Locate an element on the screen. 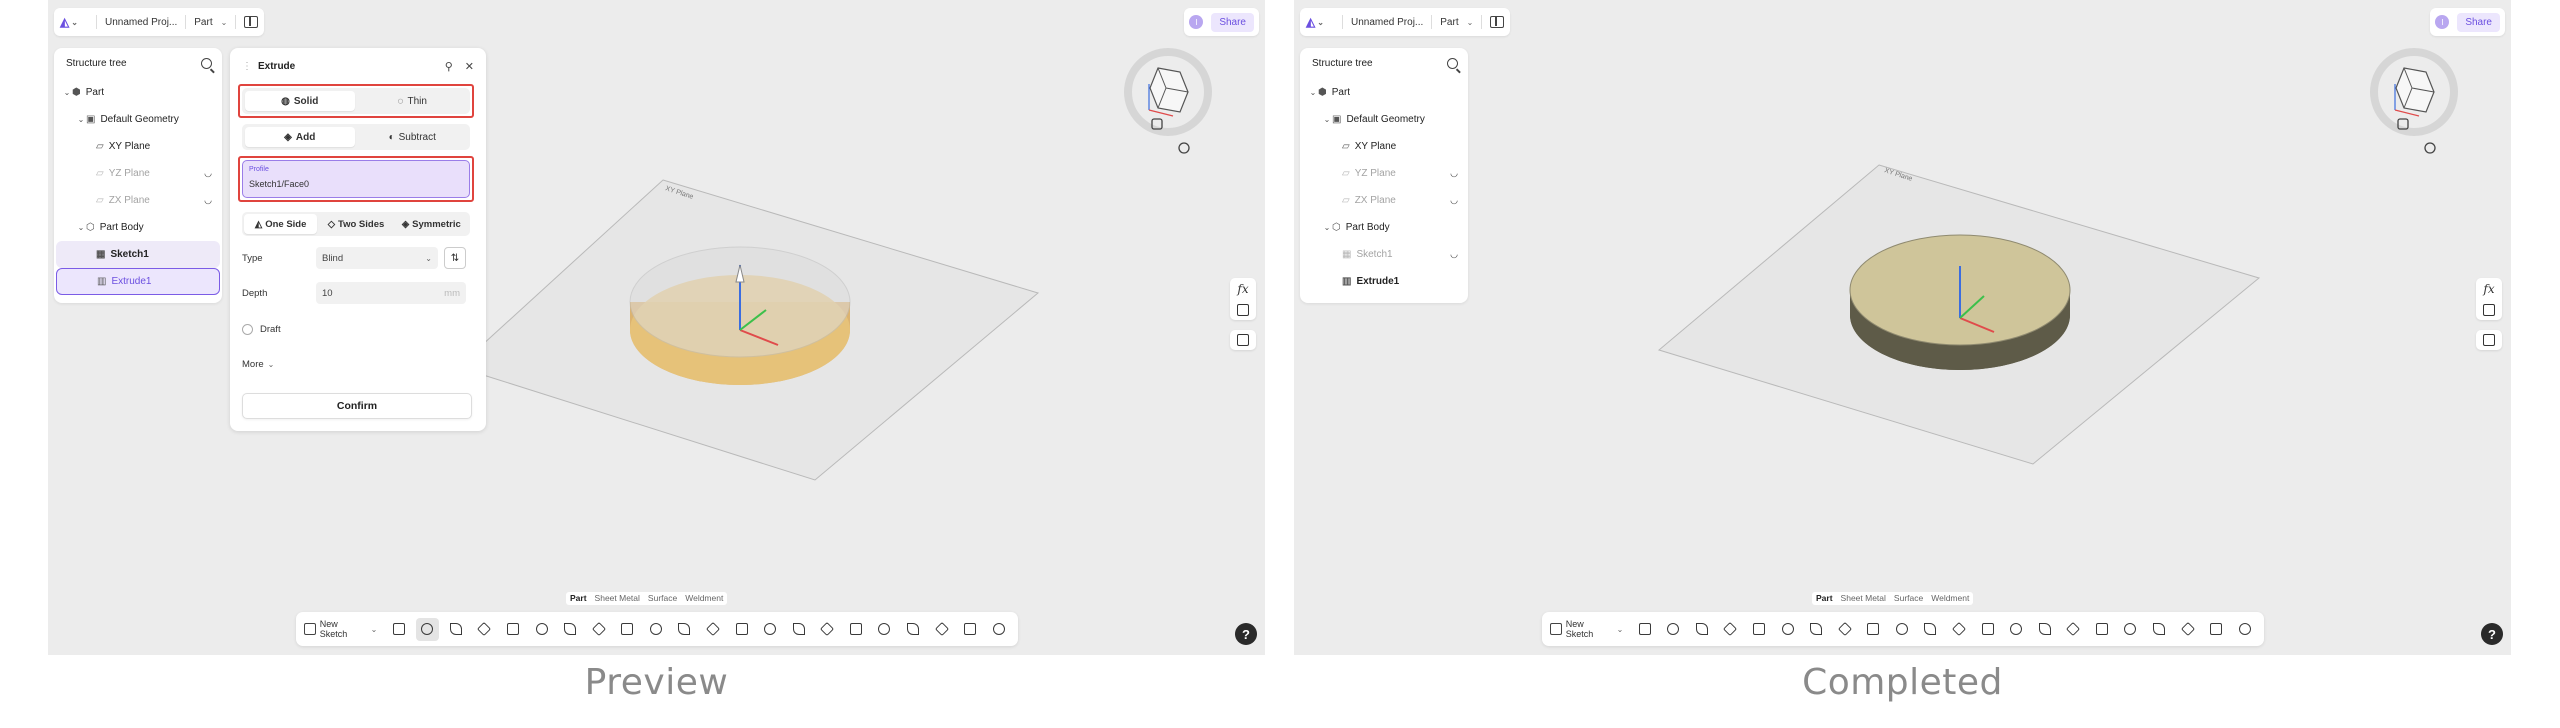 Image resolution: width=2560 pixels, height=728 pixels. tab-weldment: Weldment is located at coordinates (1950, 598).